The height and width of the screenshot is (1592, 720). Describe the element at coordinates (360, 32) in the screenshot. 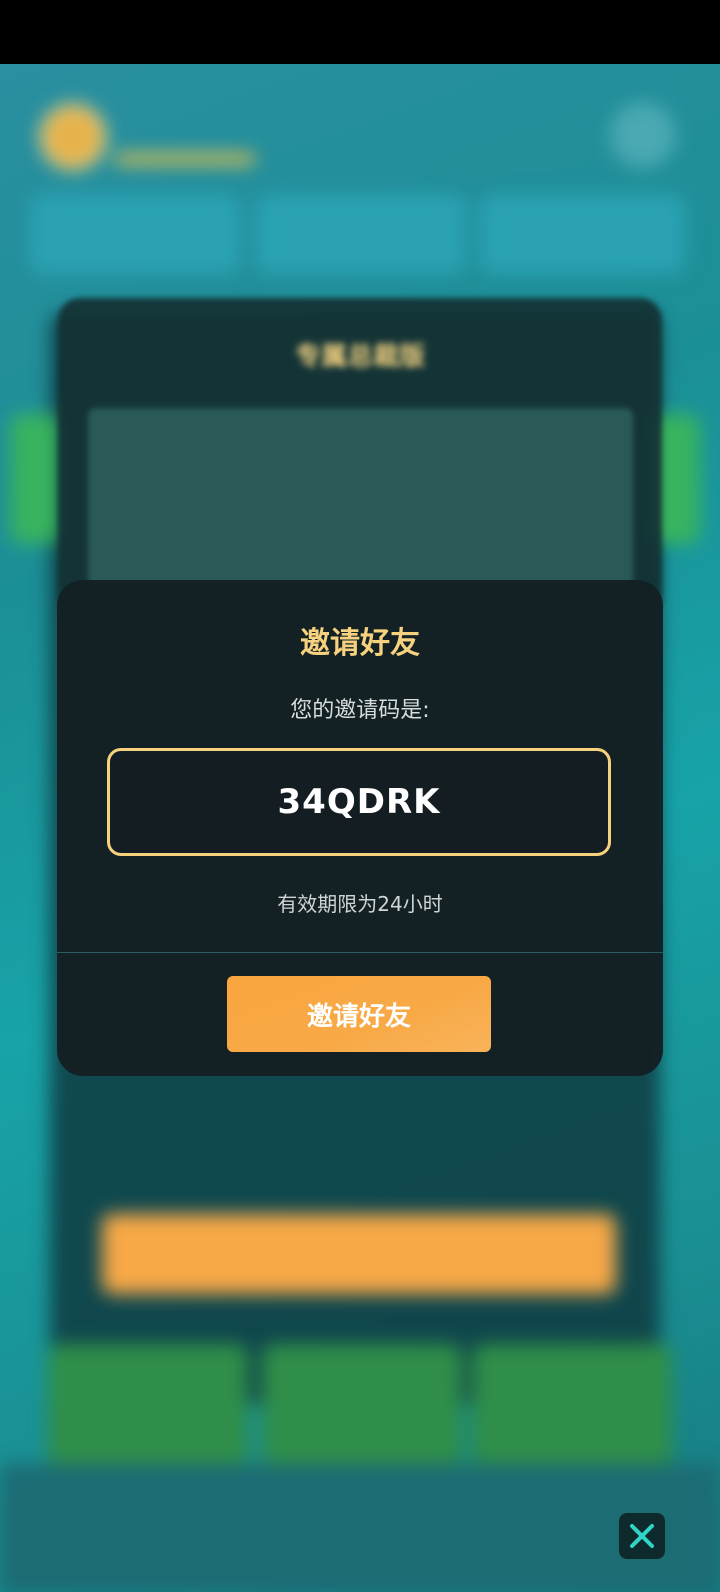

I see `status-bar` at that location.